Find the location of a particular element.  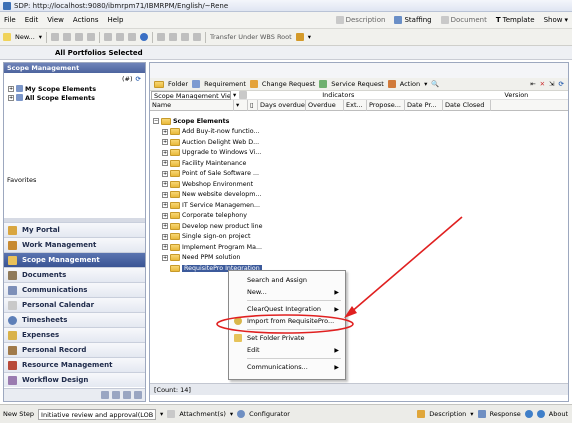

annotation-ellipse is located at coordinates (285, 324).